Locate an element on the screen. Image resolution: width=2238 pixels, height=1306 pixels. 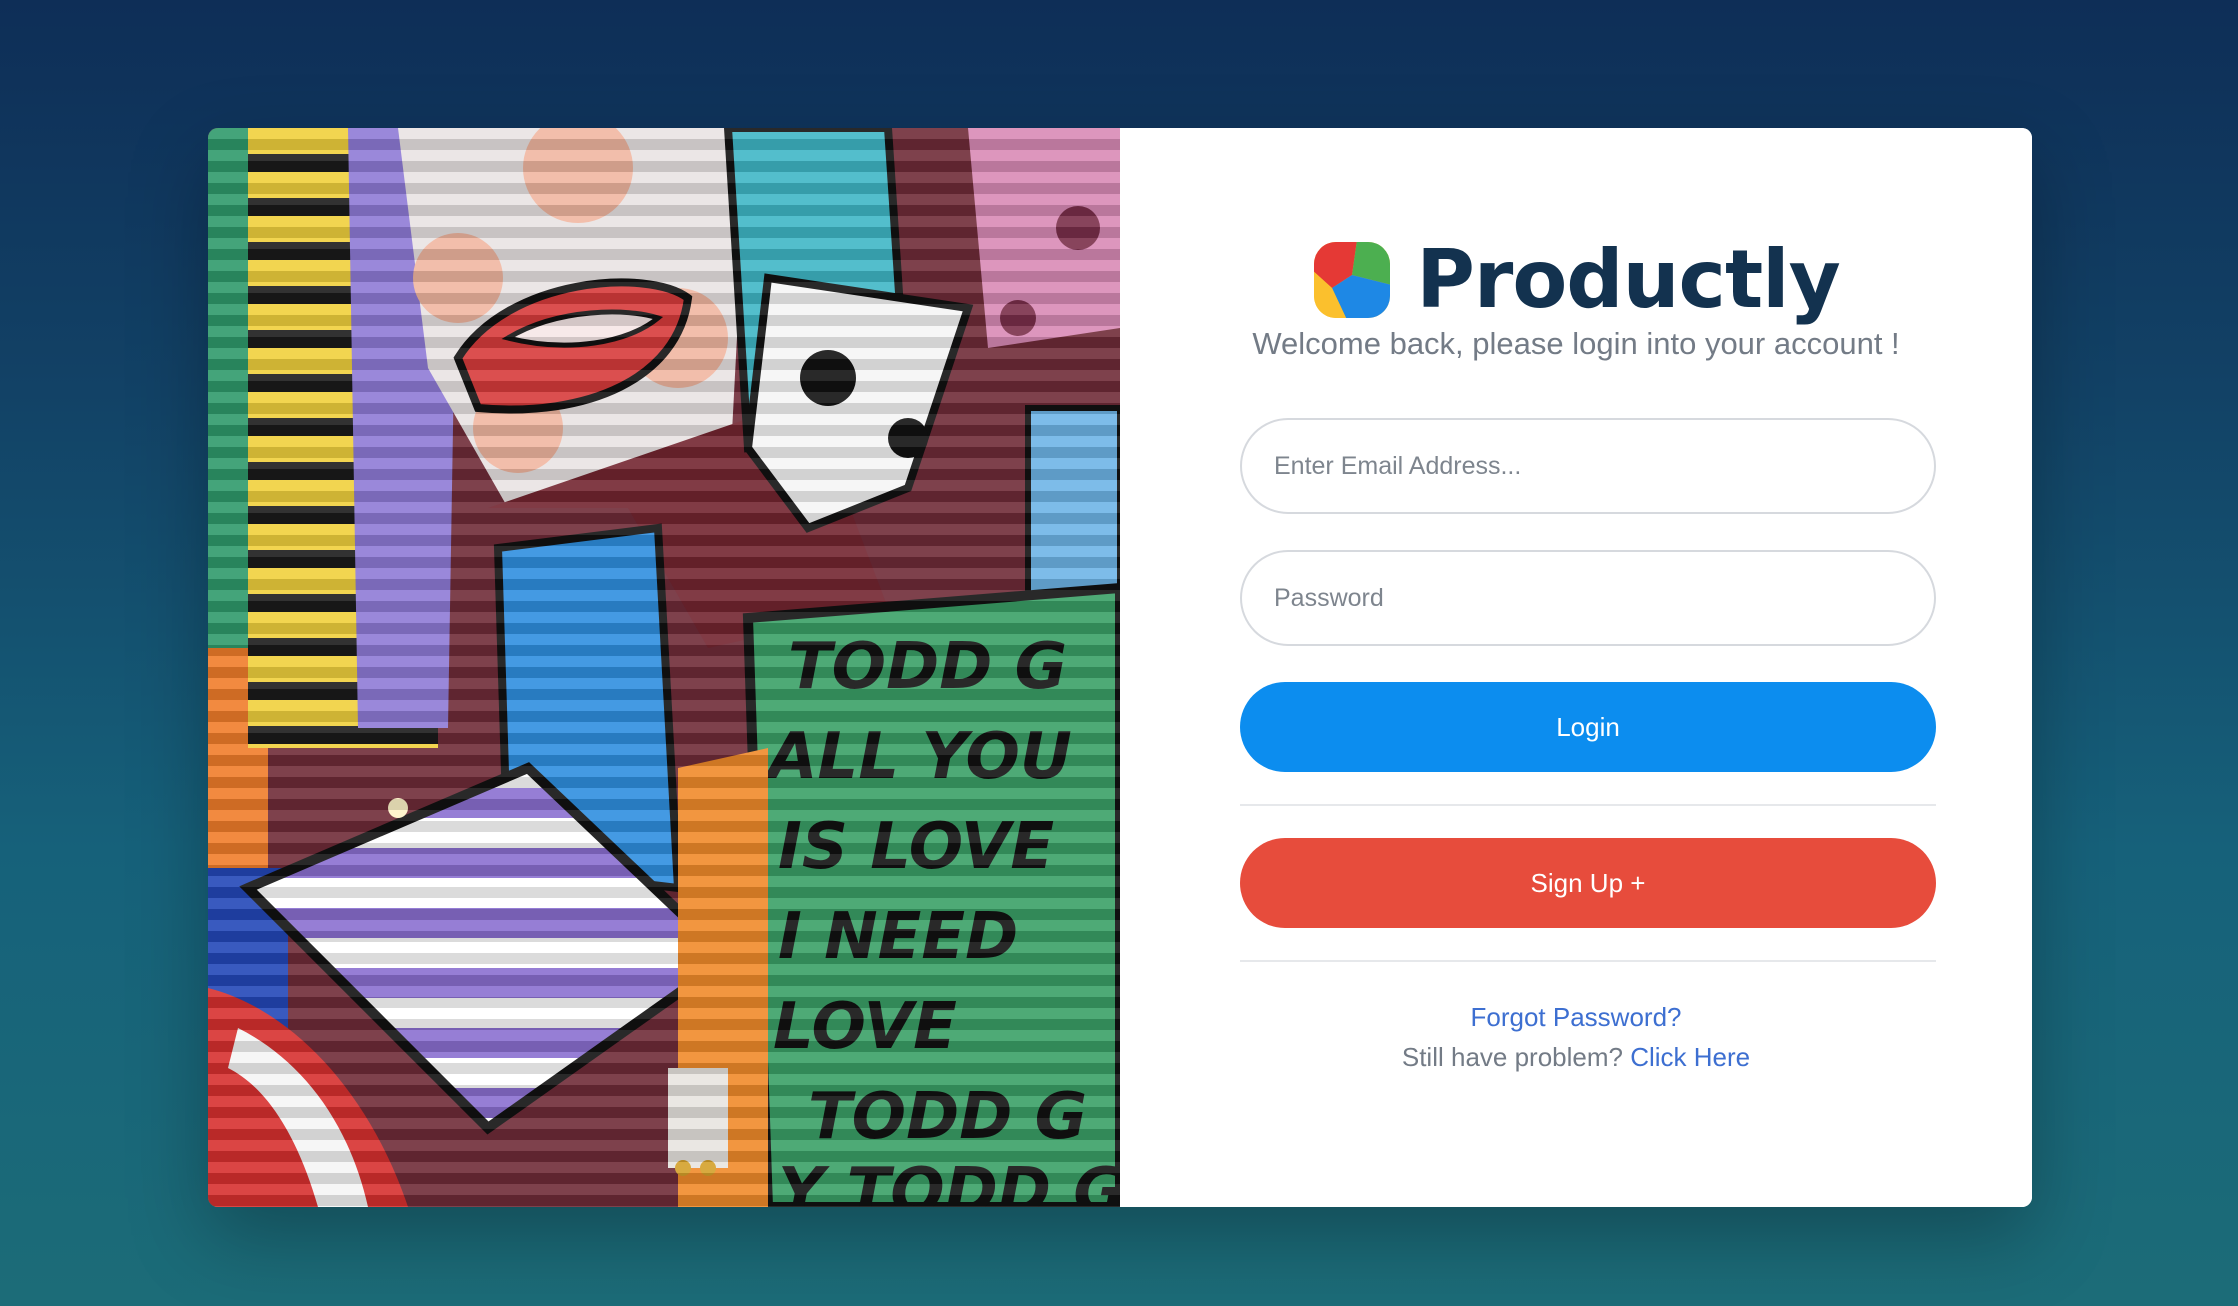
login-button: Login is located at coordinates (1588, 727).